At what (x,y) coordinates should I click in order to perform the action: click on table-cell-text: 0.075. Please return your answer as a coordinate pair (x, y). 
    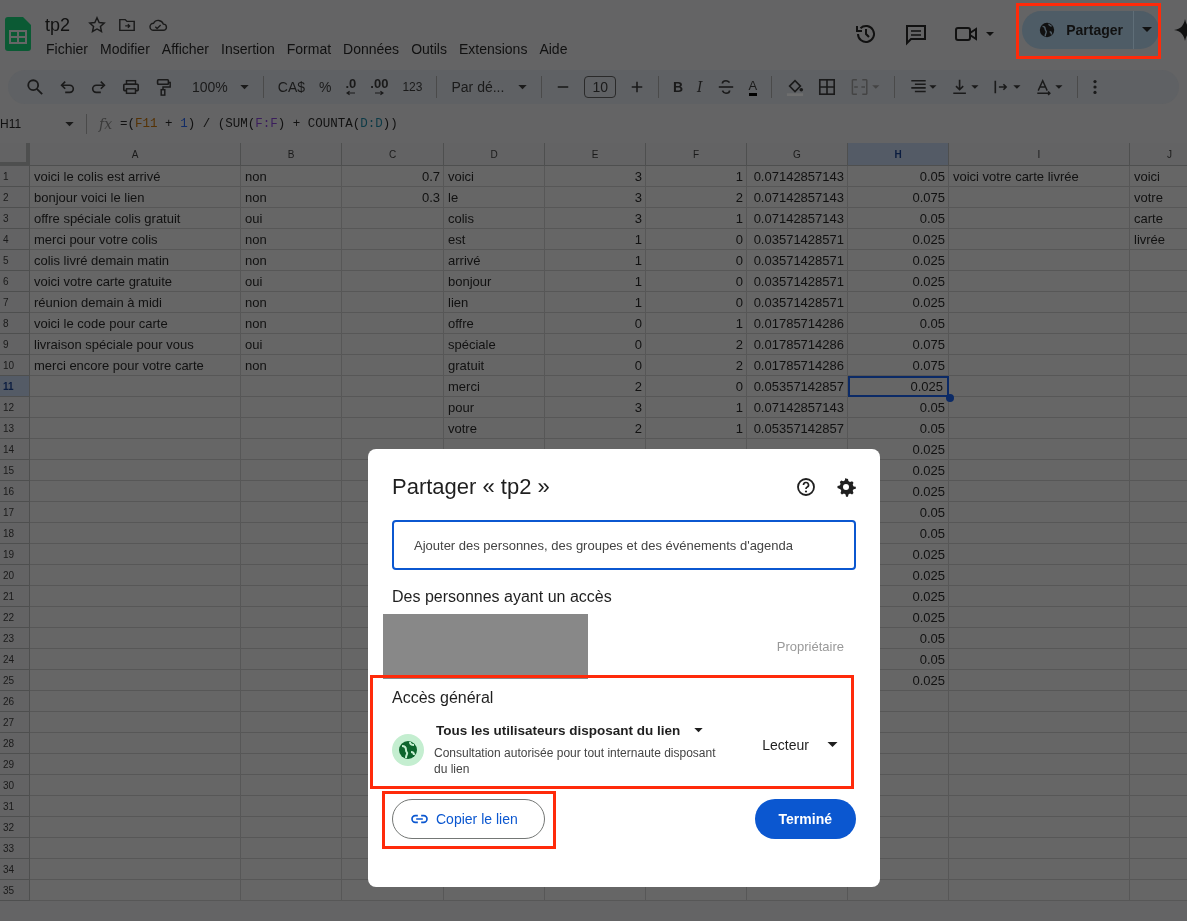
    Looking at the image, I should click on (928, 197).